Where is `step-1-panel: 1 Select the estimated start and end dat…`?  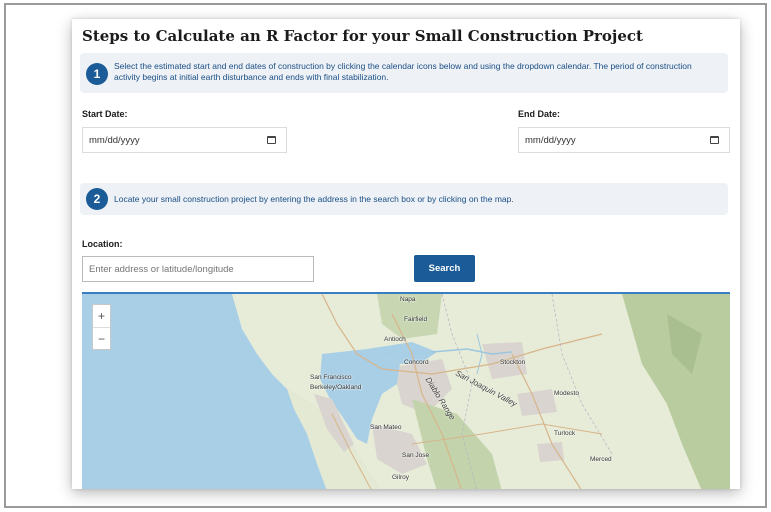 step-1-panel: 1 Select the estimated start and end dat… is located at coordinates (404, 73).